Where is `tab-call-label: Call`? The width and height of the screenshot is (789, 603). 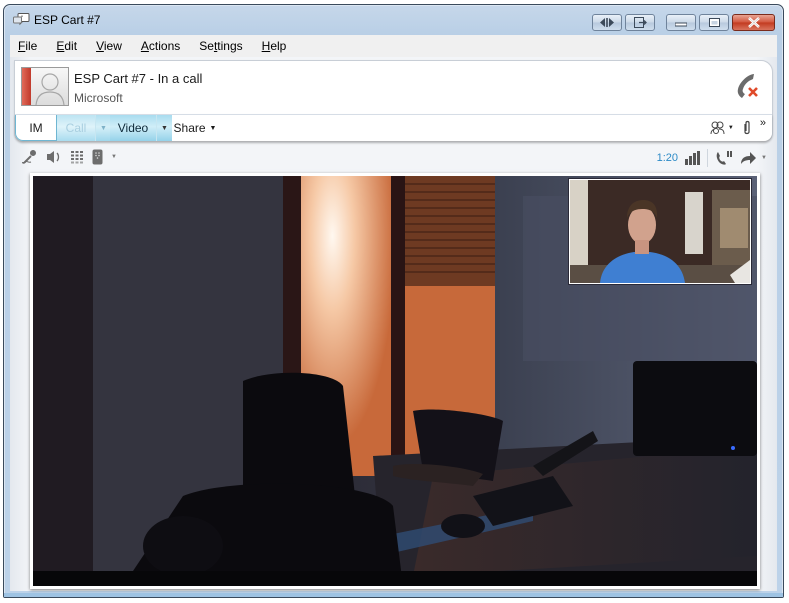 tab-call-label: Call is located at coordinates (76, 128).